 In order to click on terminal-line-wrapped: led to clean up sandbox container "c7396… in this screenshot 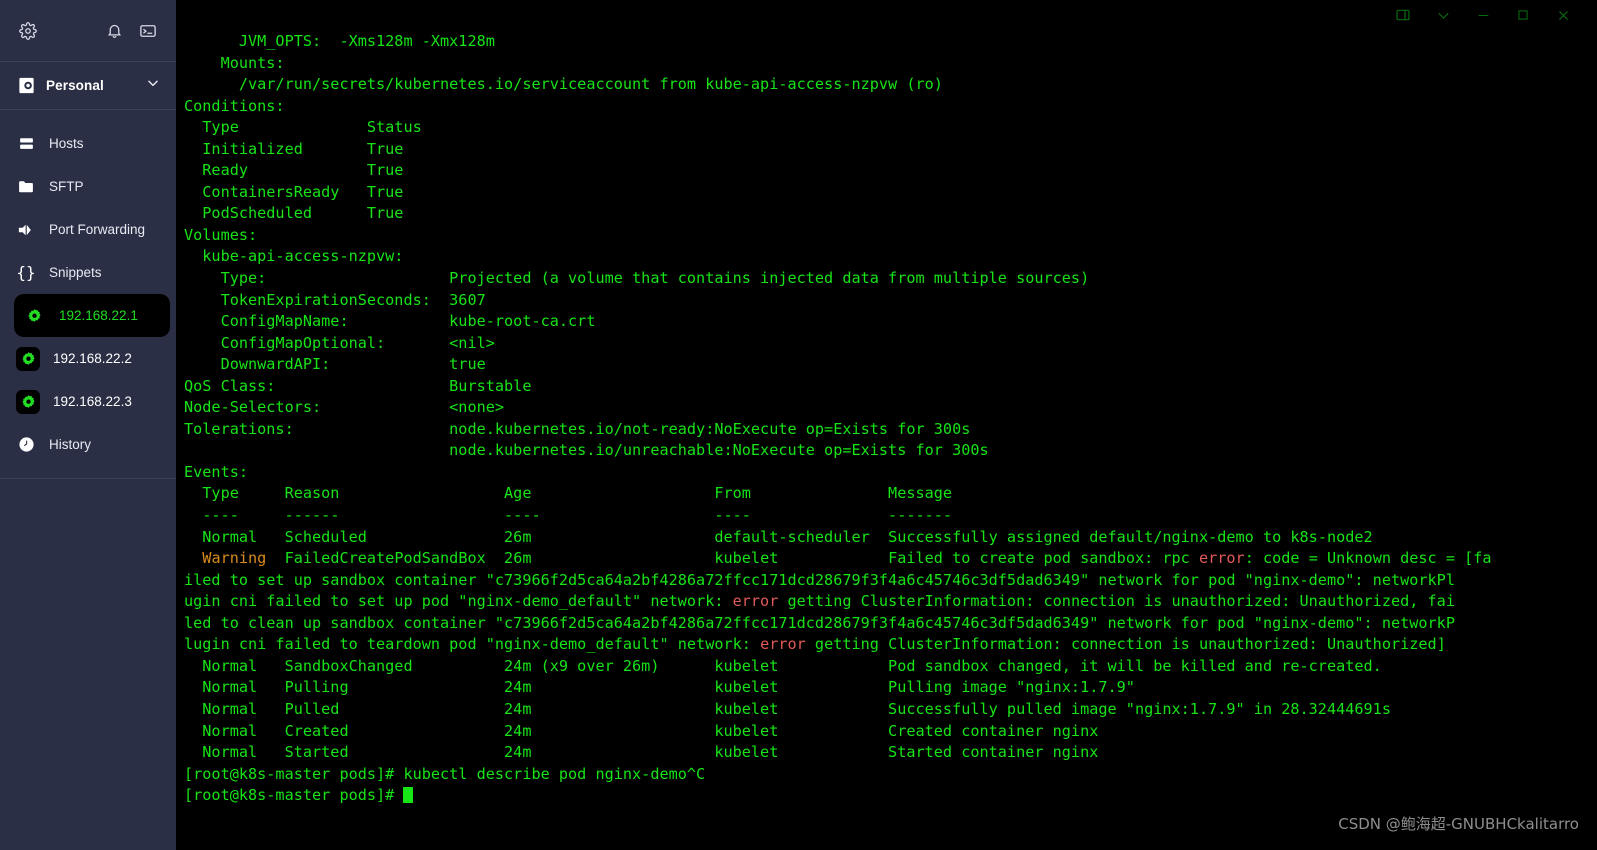, I will do `click(819, 622)`.